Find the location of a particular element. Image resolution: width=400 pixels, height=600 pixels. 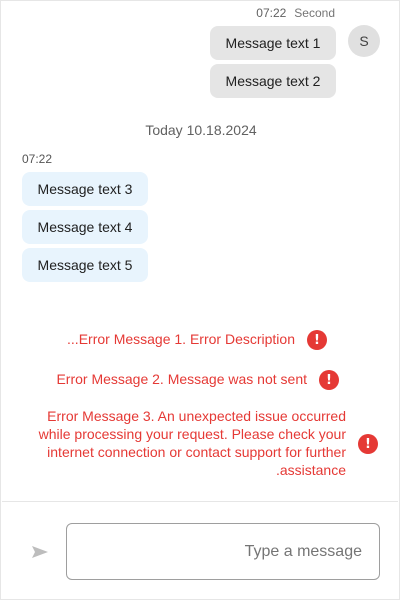

send-icon is located at coordinates (40, 552).